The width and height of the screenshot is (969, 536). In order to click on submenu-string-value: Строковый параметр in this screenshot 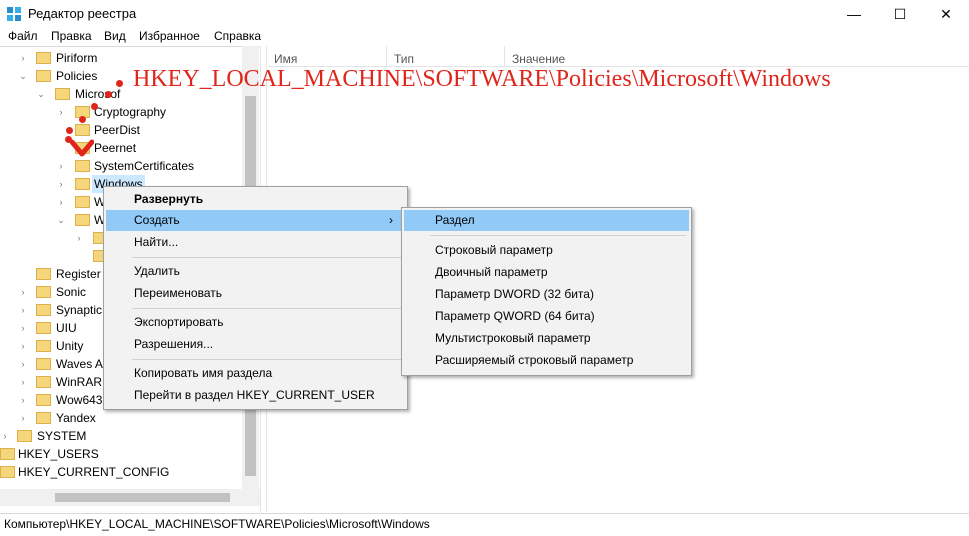, I will do `click(494, 250)`.